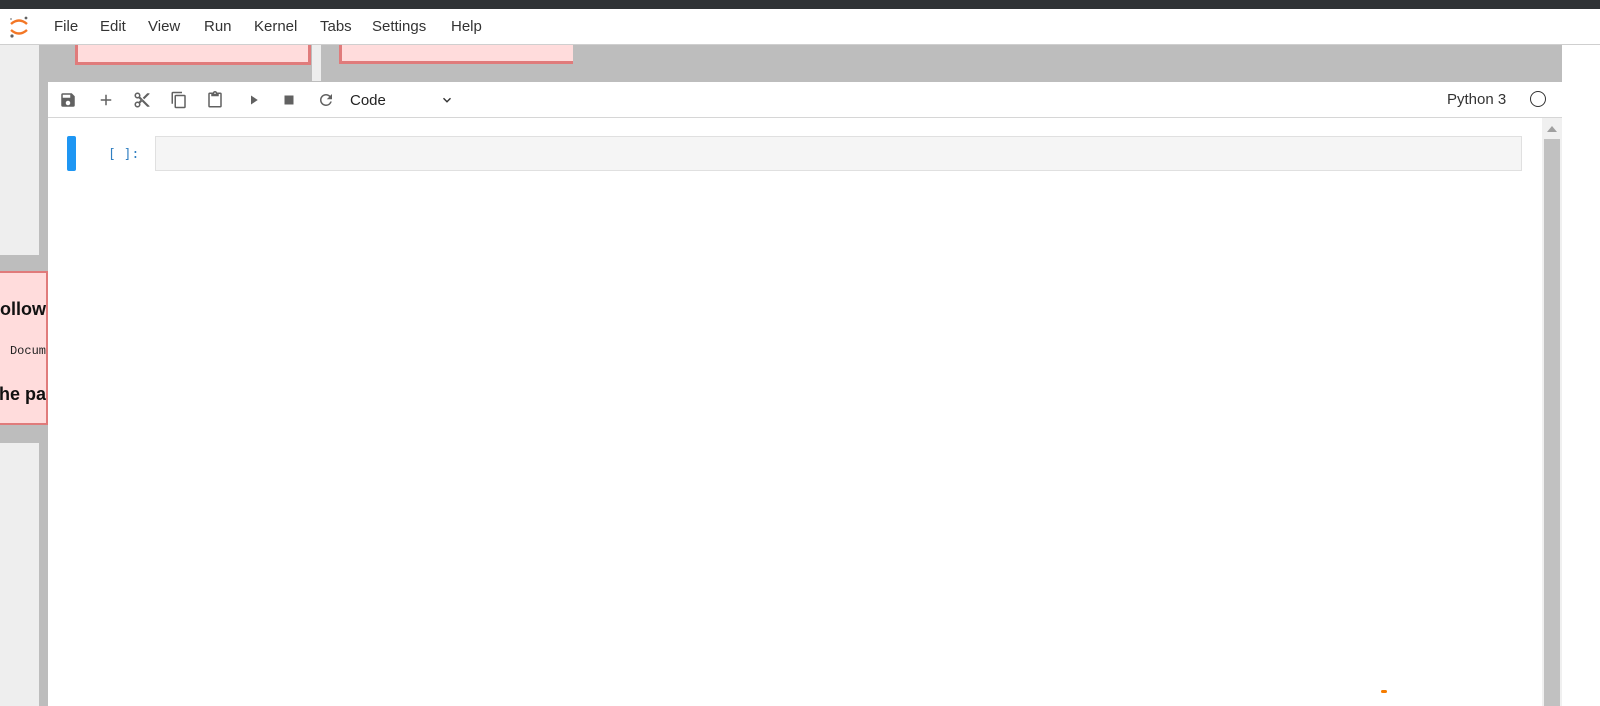 The height and width of the screenshot is (706, 1600). Describe the element at coordinates (316, 63) in the screenshot. I see `panel-divider` at that location.